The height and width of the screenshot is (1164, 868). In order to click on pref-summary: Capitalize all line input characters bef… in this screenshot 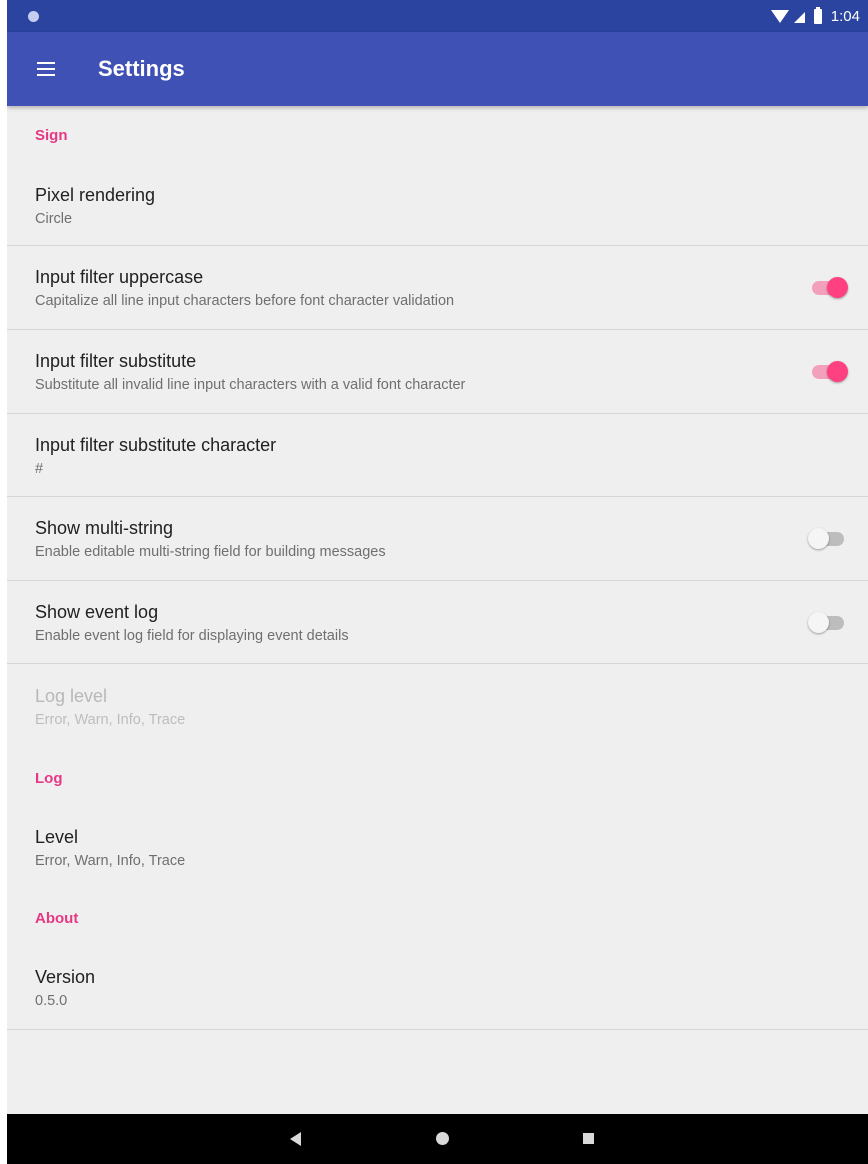, I will do `click(245, 301)`.